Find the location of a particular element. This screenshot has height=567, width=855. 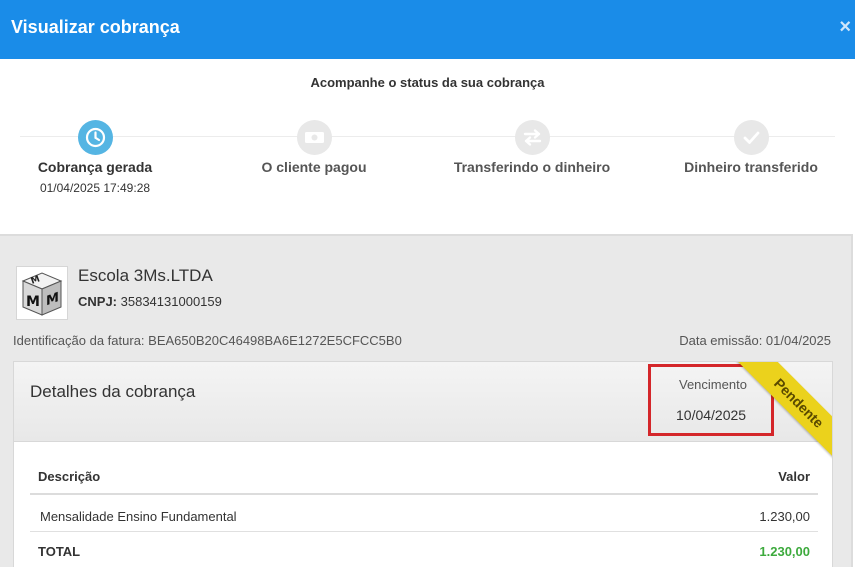

item-description: Mensalidade Ensino Fundamental is located at coordinates (138, 516).